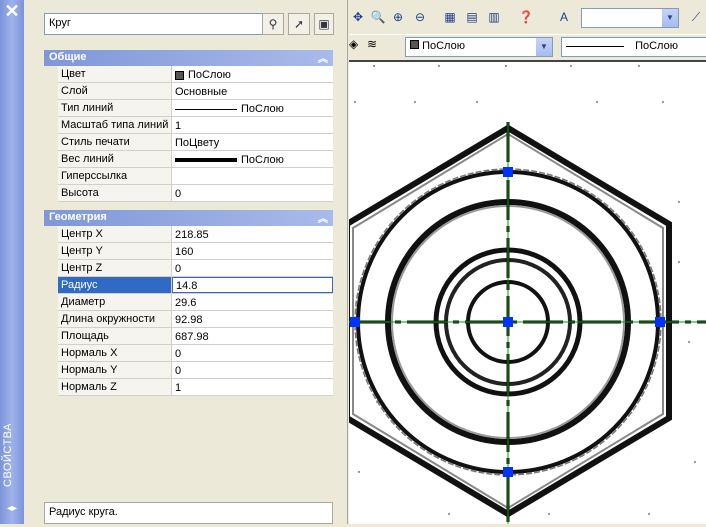 This screenshot has height=527, width=706. What do you see at coordinates (372, 44) in the screenshot?
I see `layer-previous-icon: ≋` at bounding box center [372, 44].